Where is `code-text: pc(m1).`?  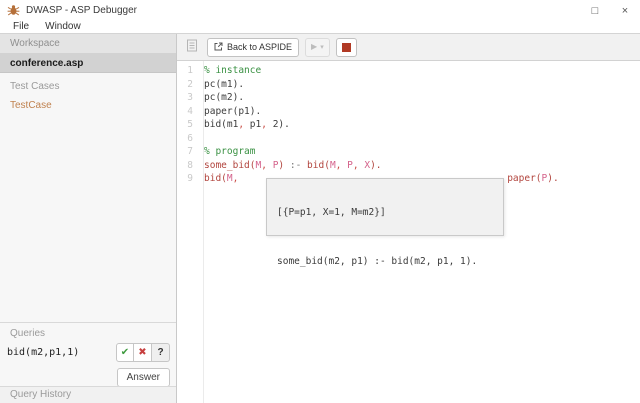
code-text: pc(m1). is located at coordinates (224, 84).